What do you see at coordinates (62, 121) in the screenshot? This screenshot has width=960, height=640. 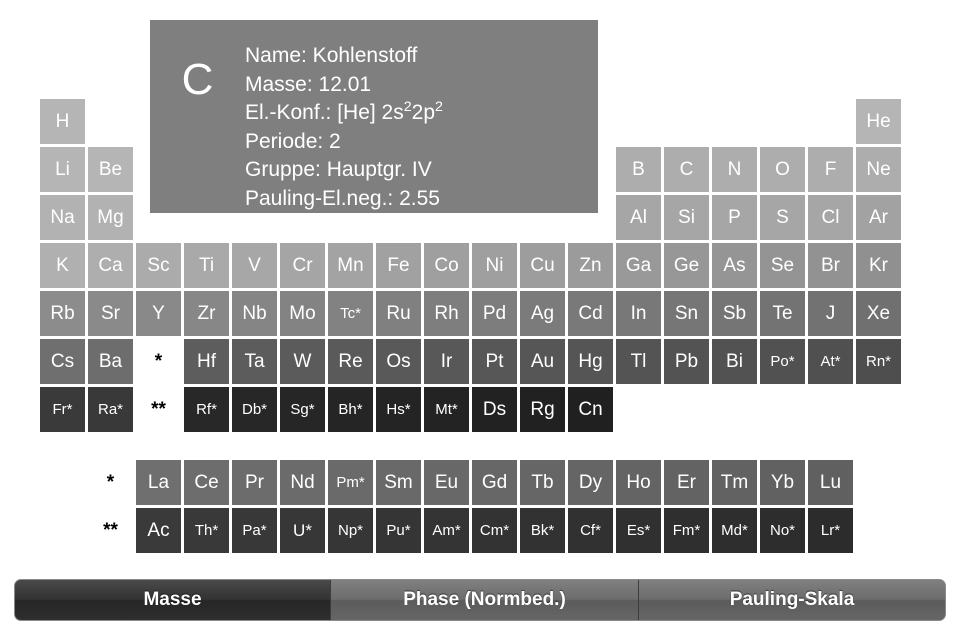 I see `element-cell-h: H` at bounding box center [62, 121].